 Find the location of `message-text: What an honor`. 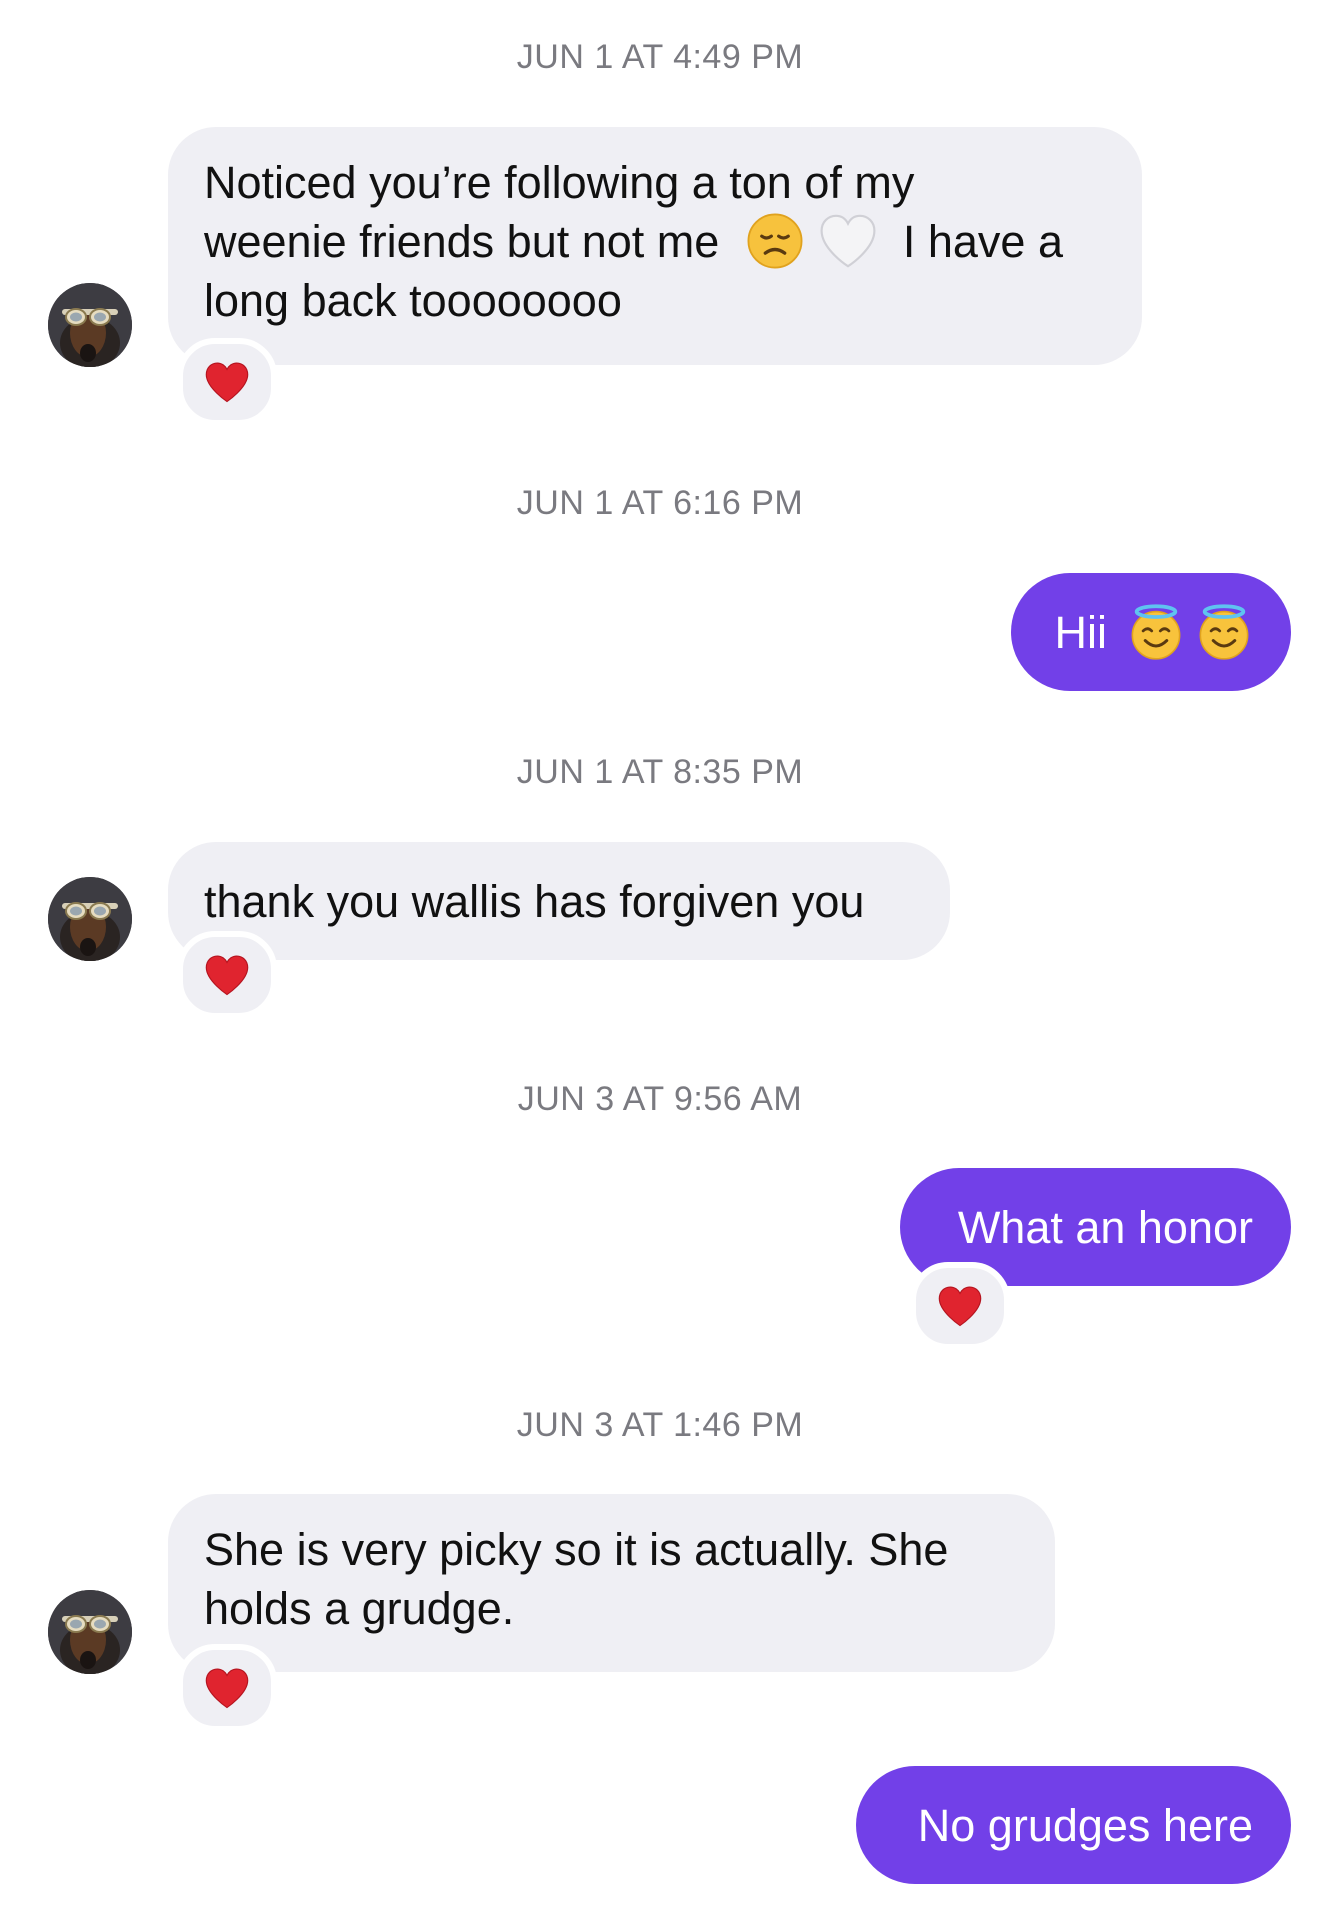

message-text: What an honor is located at coordinates (1105, 1227).